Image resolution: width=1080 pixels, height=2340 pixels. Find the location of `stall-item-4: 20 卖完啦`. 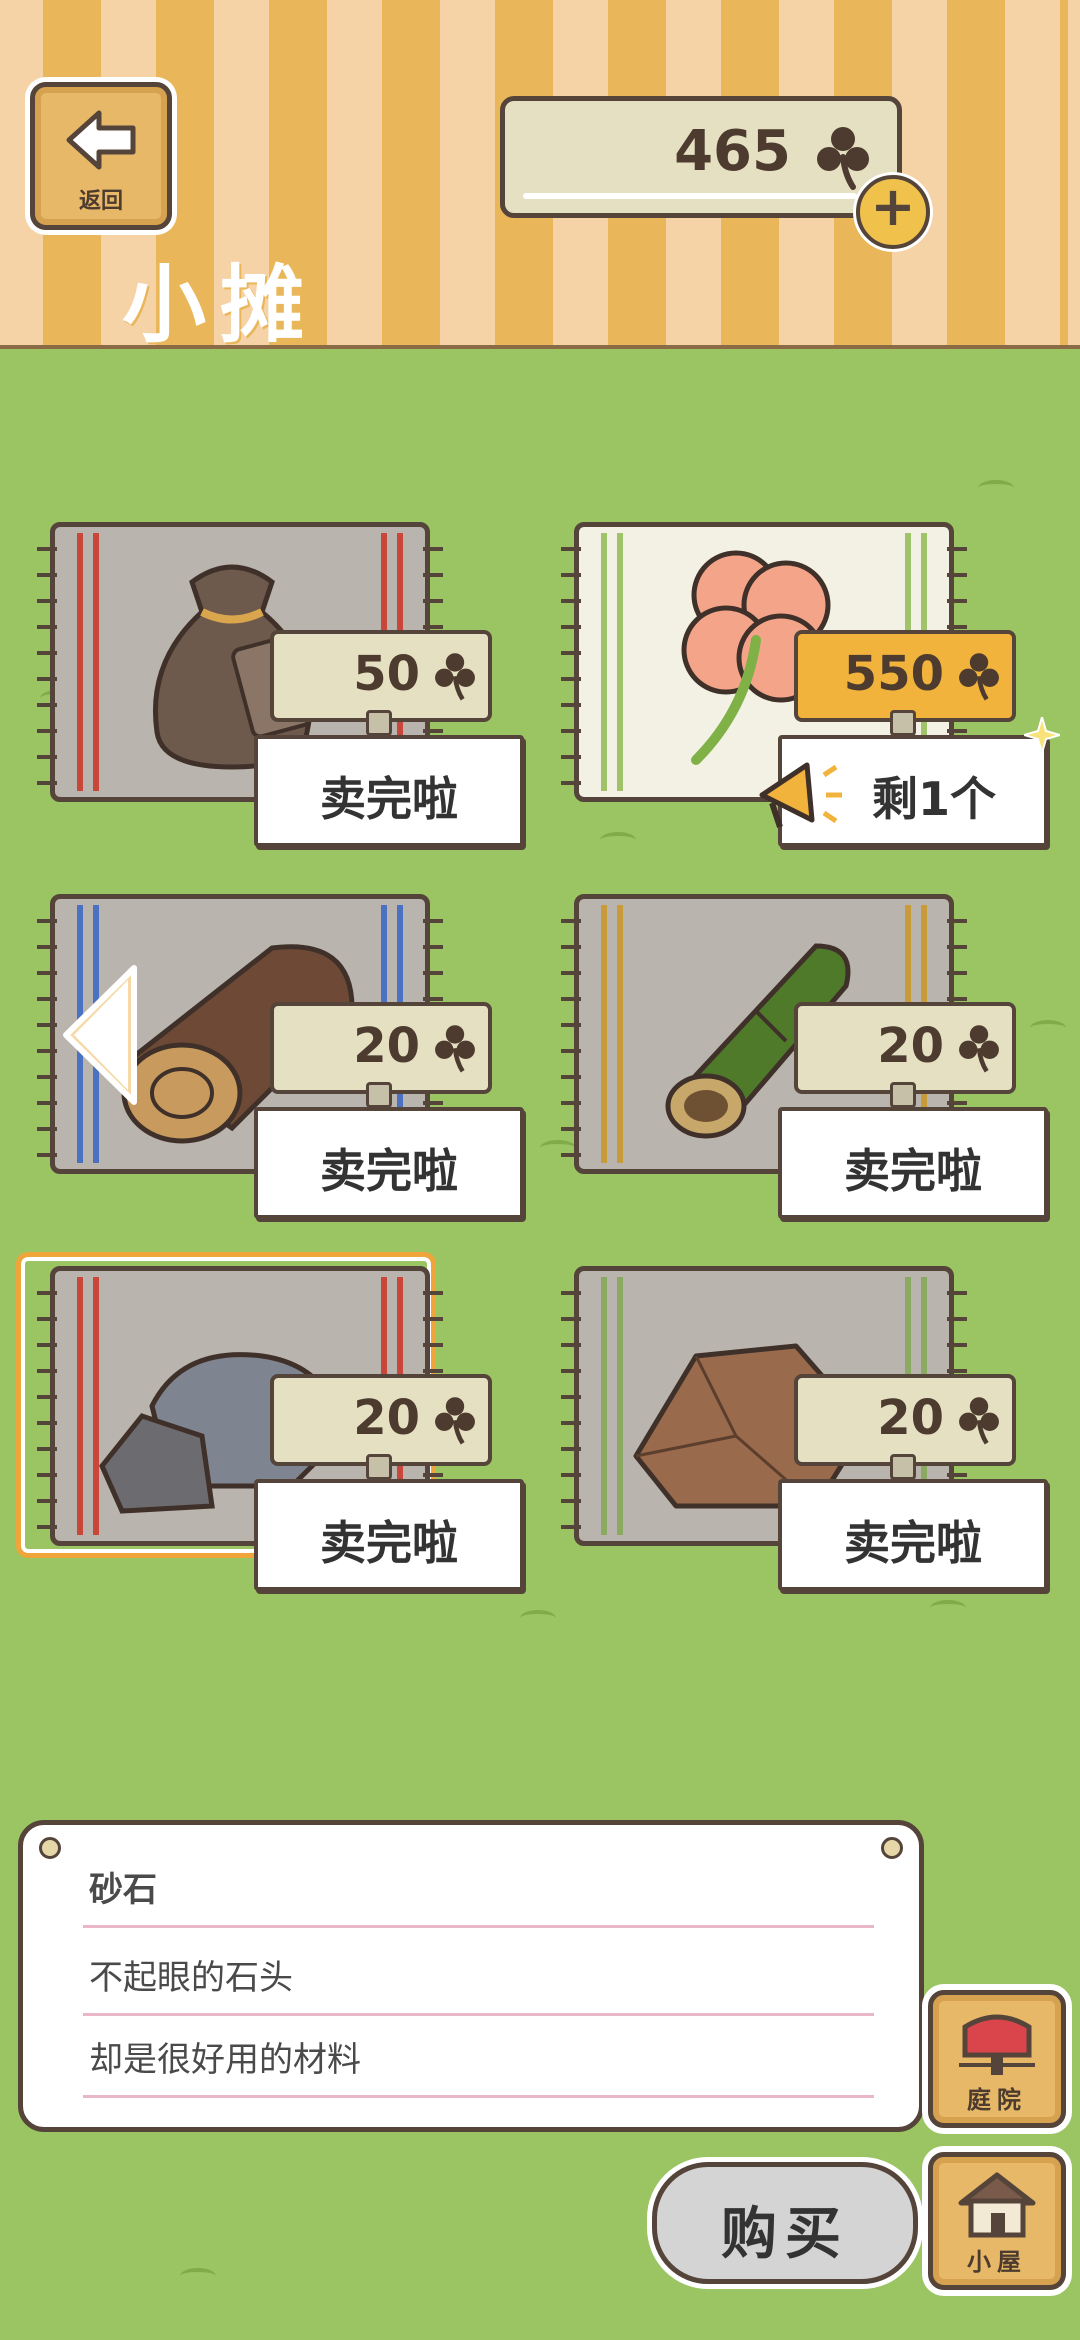

stall-item-4: 20 卖完啦 is located at coordinates (802, 1059).